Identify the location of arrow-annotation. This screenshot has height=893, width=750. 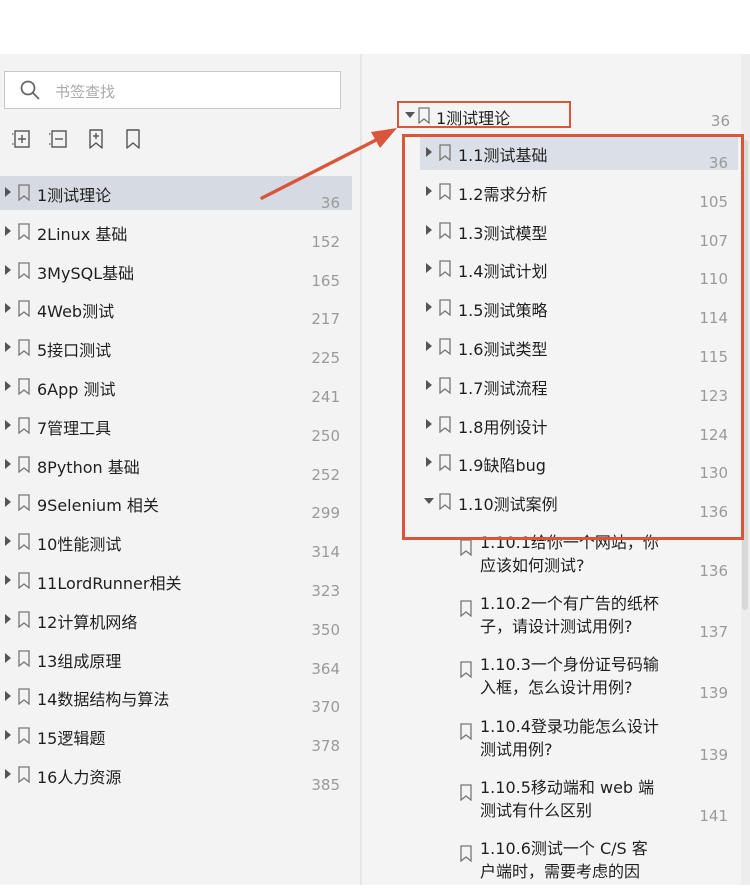
(328, 164).